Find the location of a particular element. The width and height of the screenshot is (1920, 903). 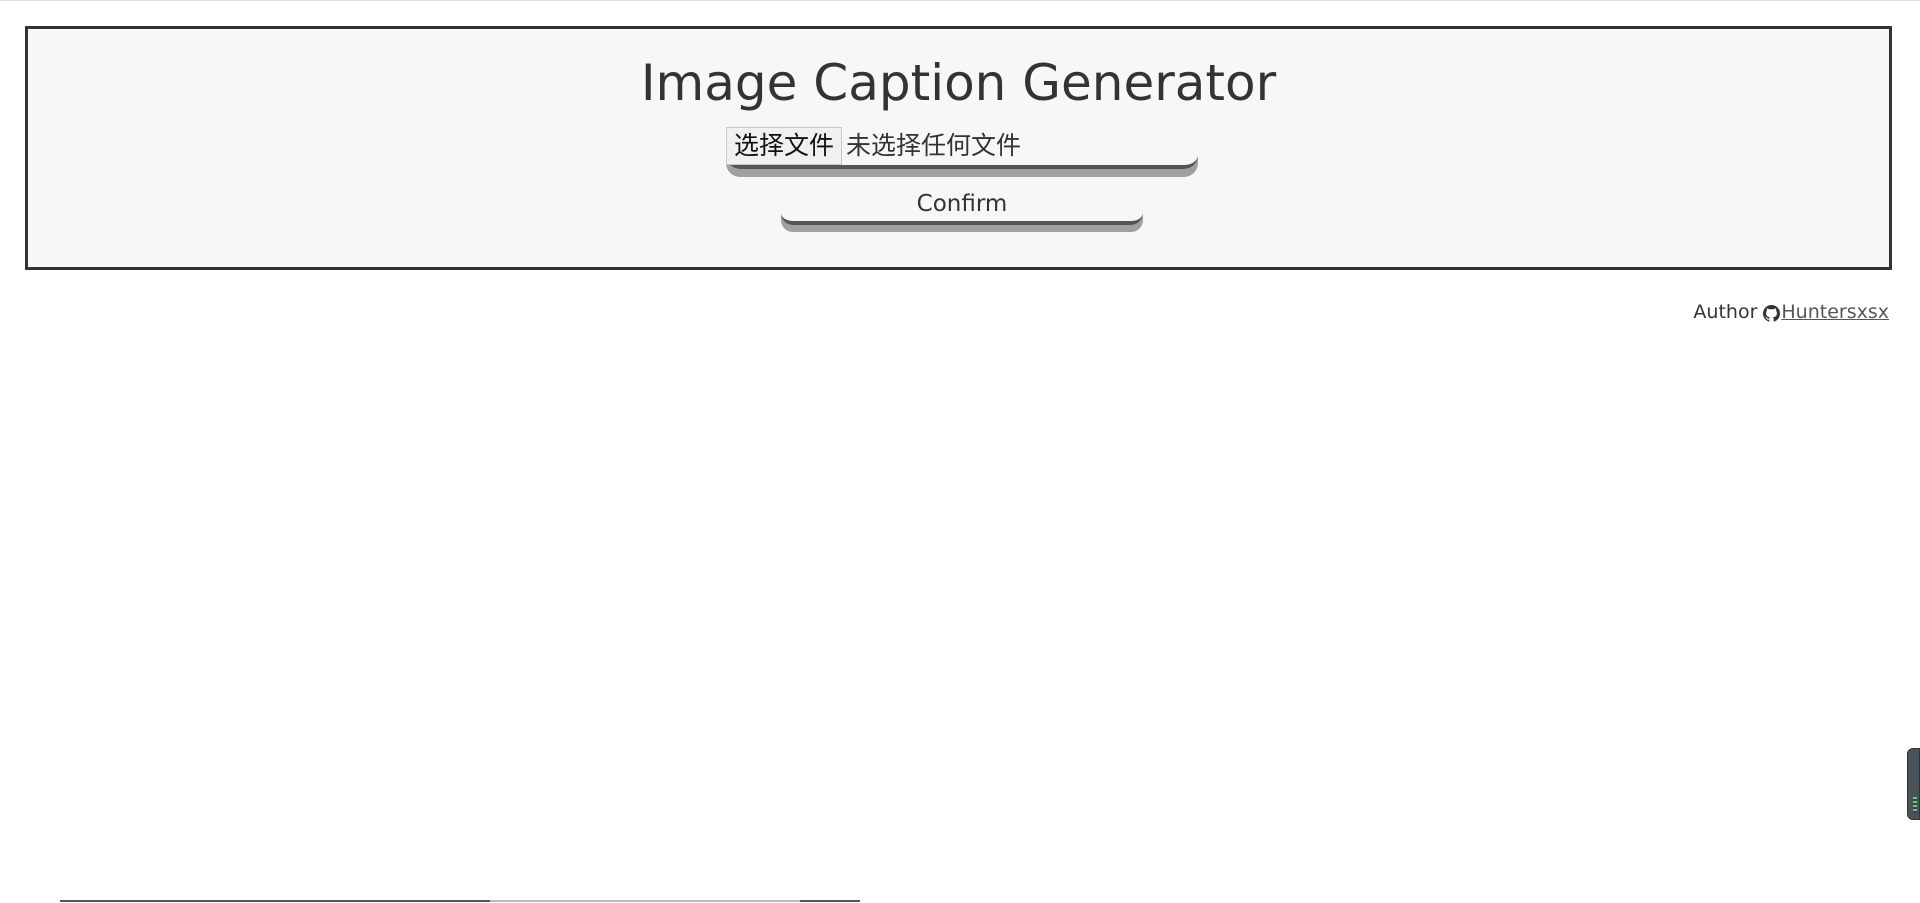

confirm-button: Confirm is located at coordinates (962, 204).